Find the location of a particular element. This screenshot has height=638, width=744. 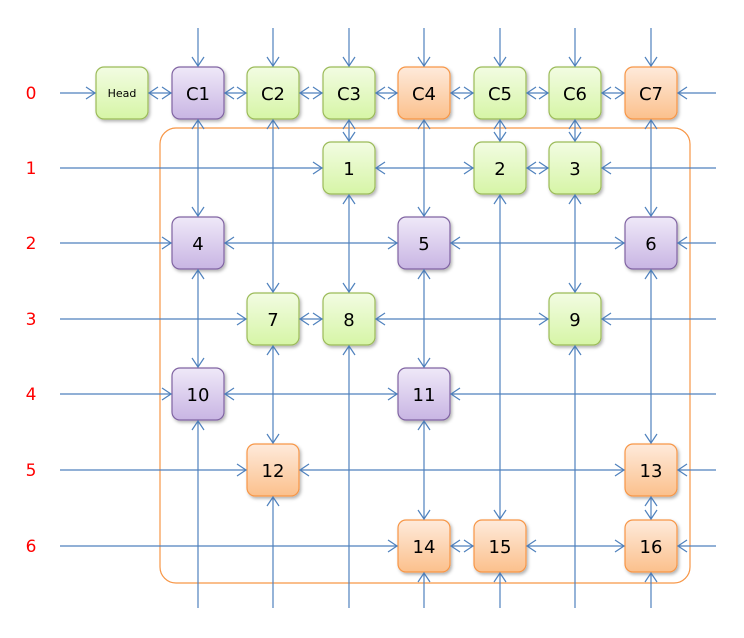

node-c6: C6 is located at coordinates (575, 93).